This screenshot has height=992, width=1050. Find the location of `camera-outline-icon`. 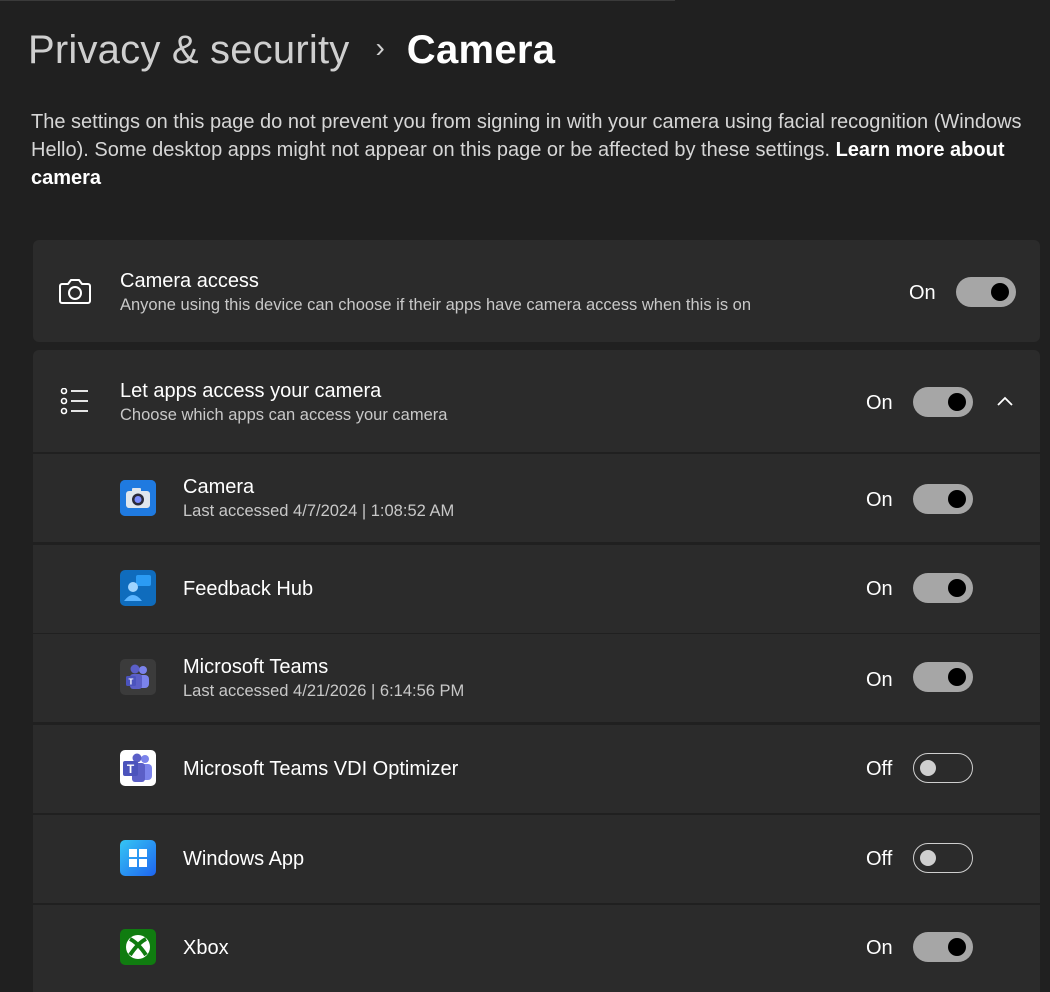

camera-outline-icon is located at coordinates (75, 291).